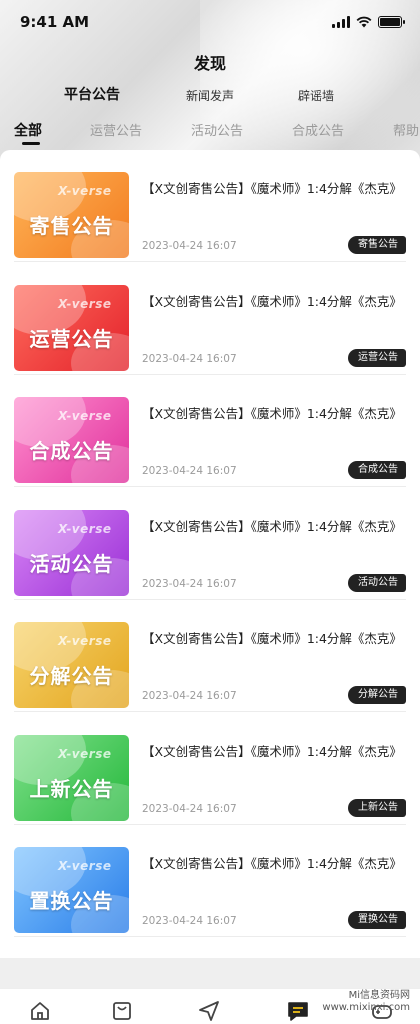  Describe the element at coordinates (209, 63) in the screenshot. I see `page-title: 发现` at that location.